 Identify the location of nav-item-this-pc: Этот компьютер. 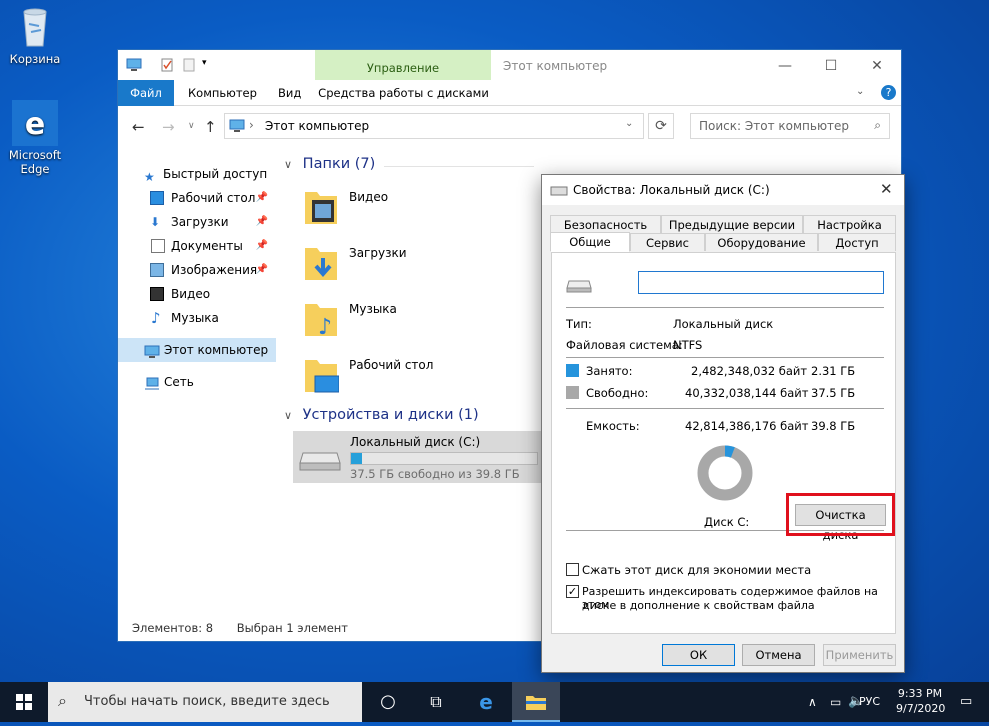
(197, 350).